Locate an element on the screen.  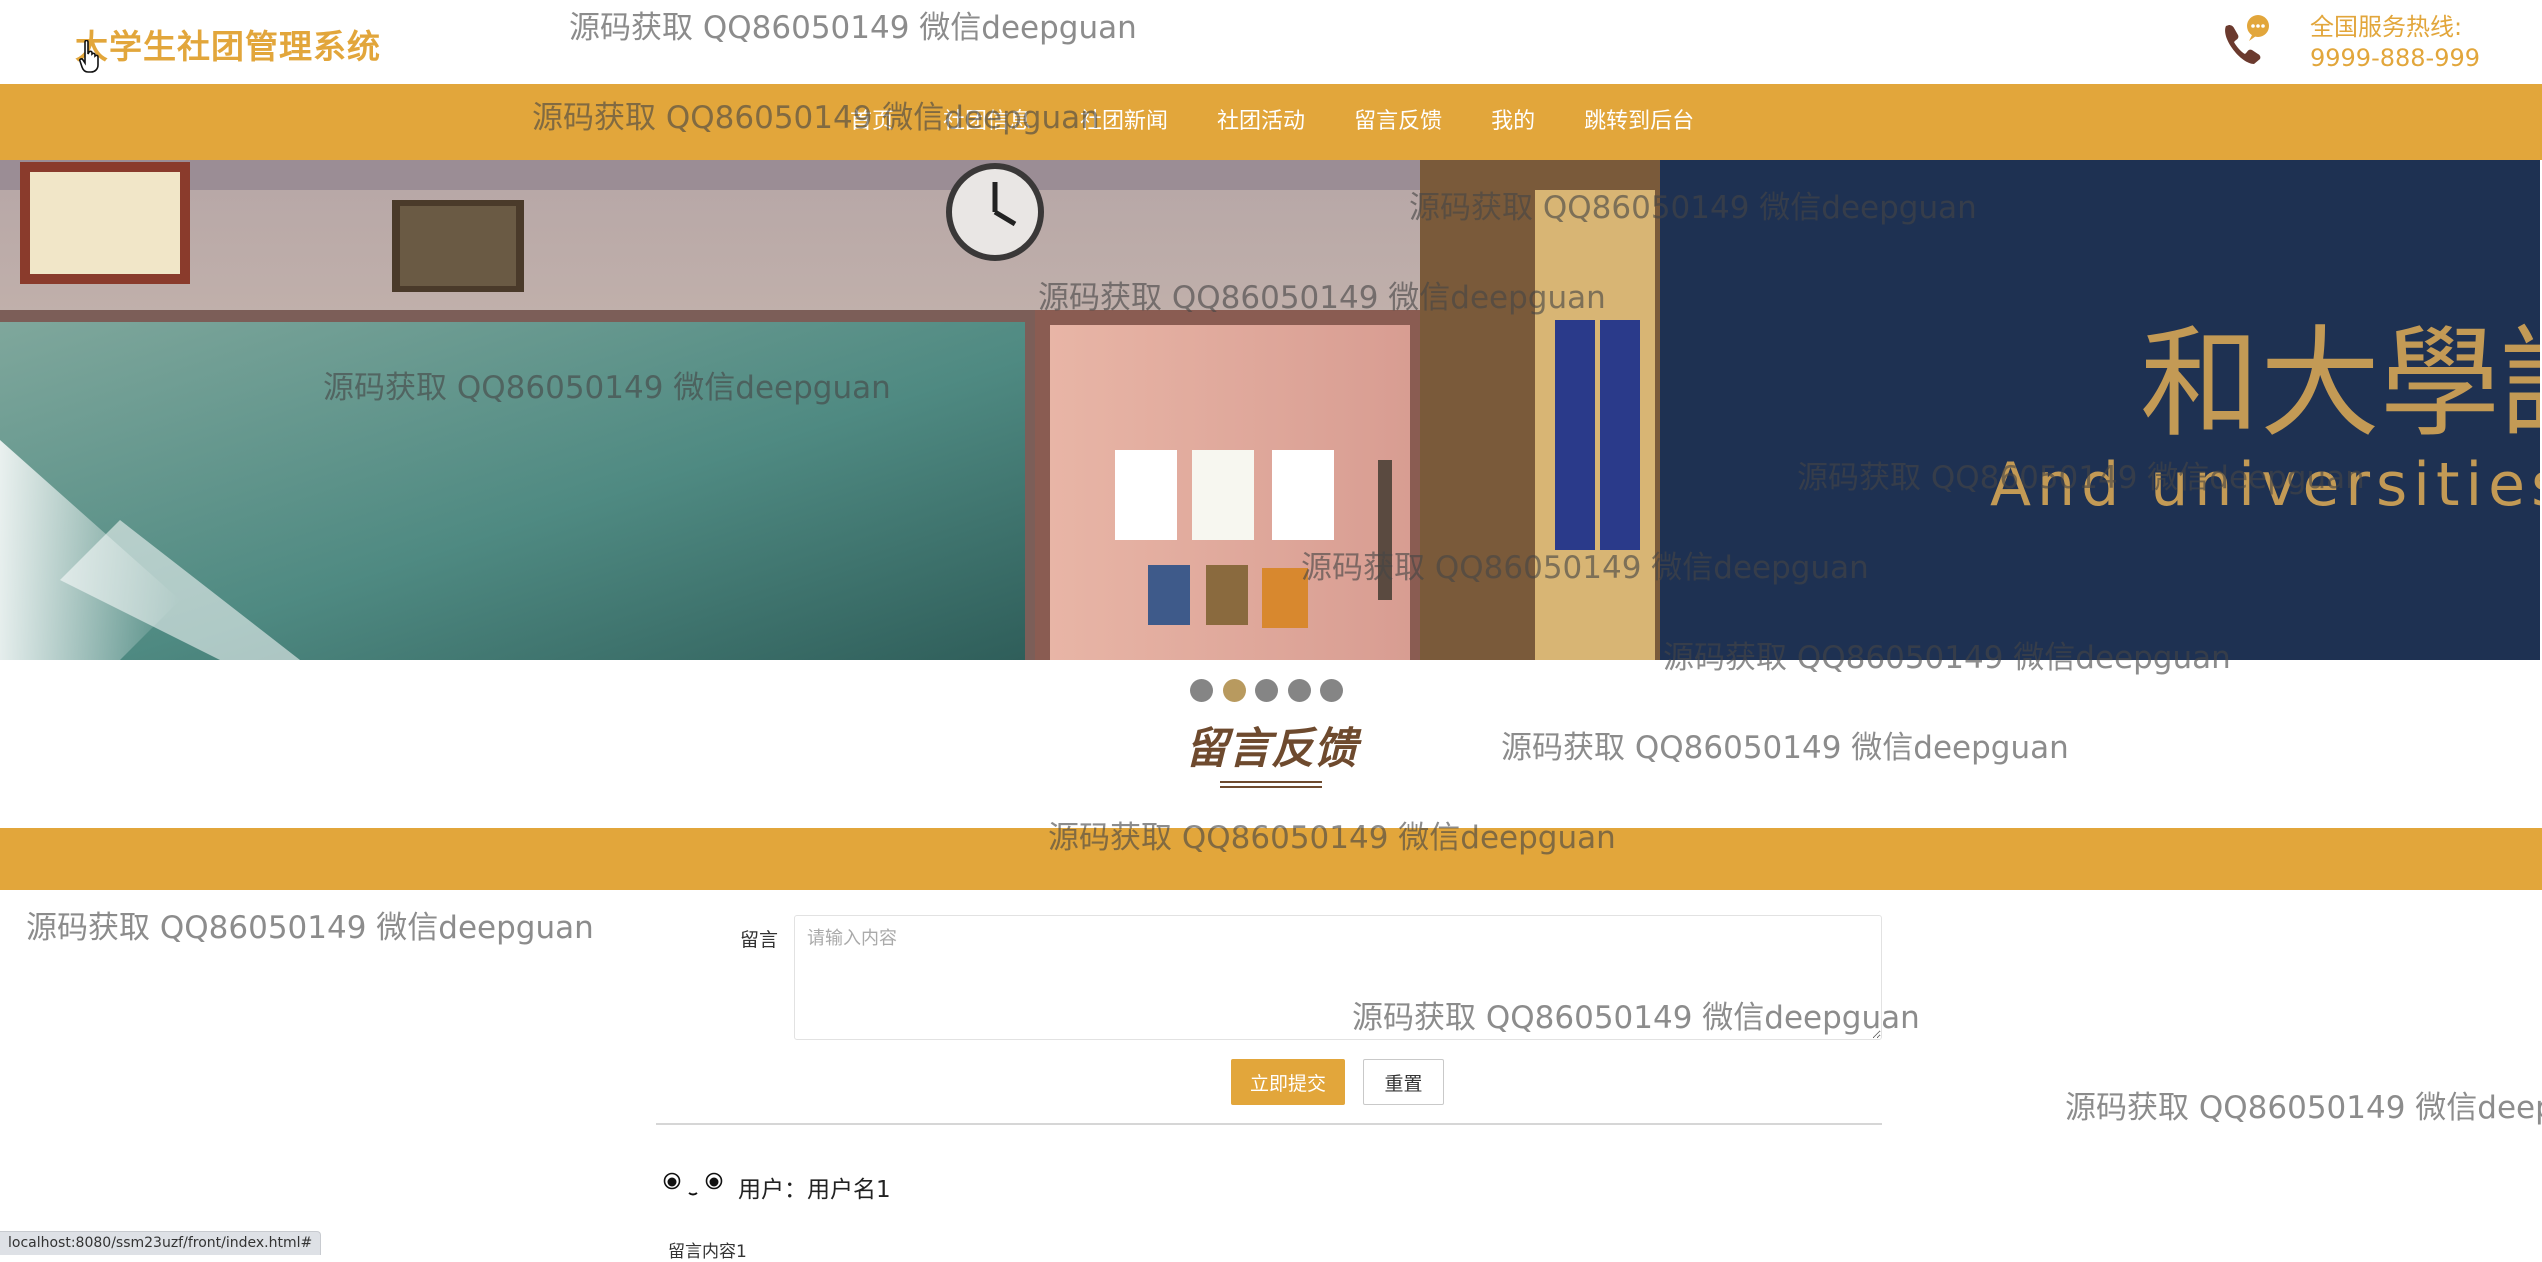
title-underline is located at coordinates (1271, 784).